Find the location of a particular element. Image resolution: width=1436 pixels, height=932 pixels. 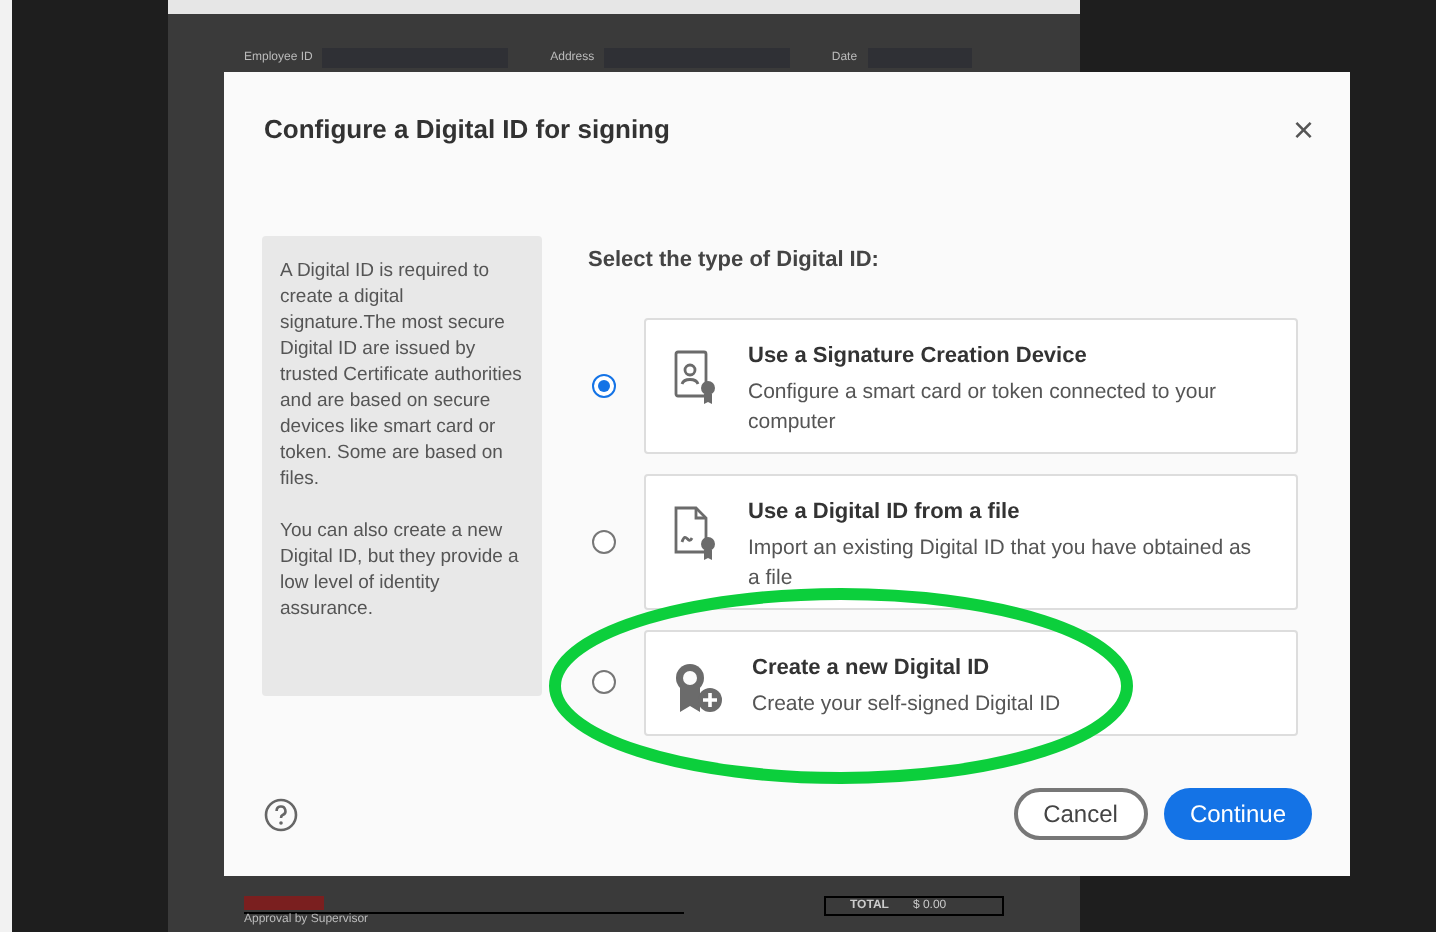

close-button: × is located at coordinates (1303, 130).